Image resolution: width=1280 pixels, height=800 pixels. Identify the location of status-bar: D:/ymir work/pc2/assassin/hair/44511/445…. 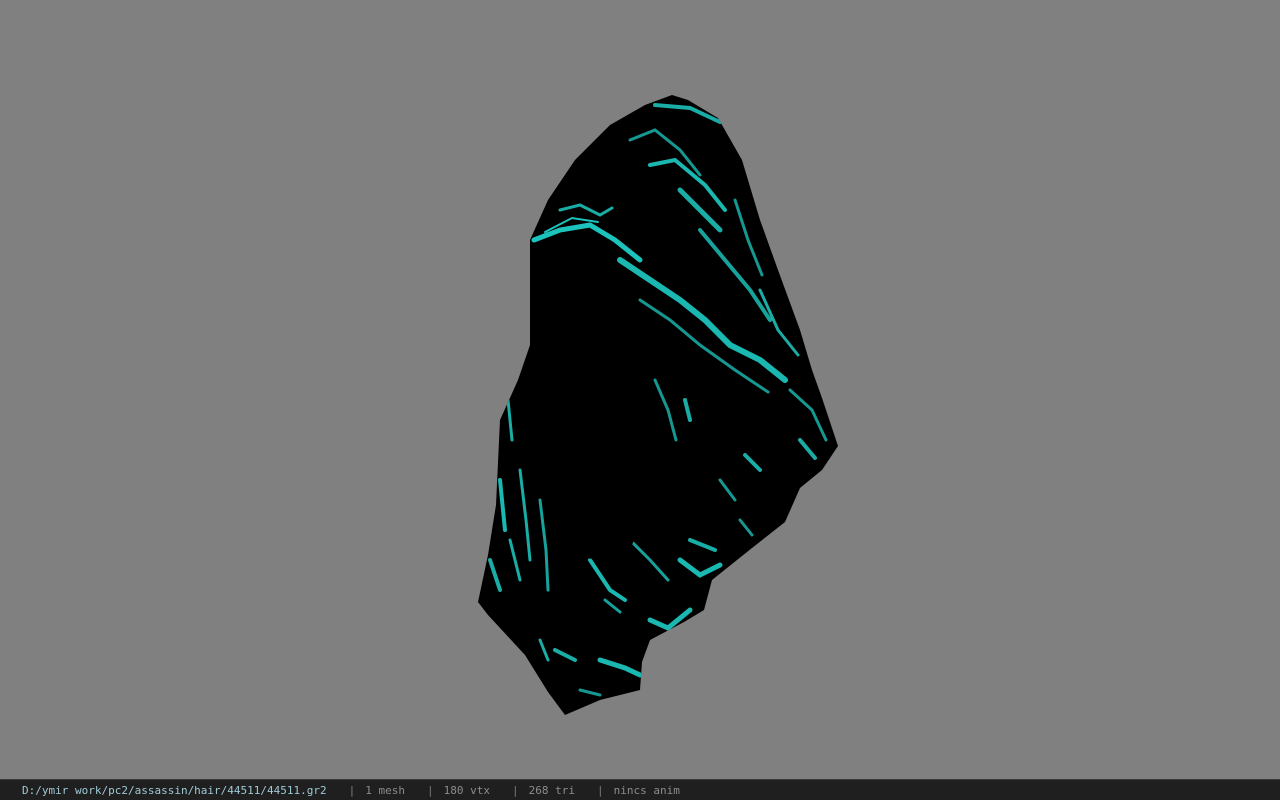
(640, 789).